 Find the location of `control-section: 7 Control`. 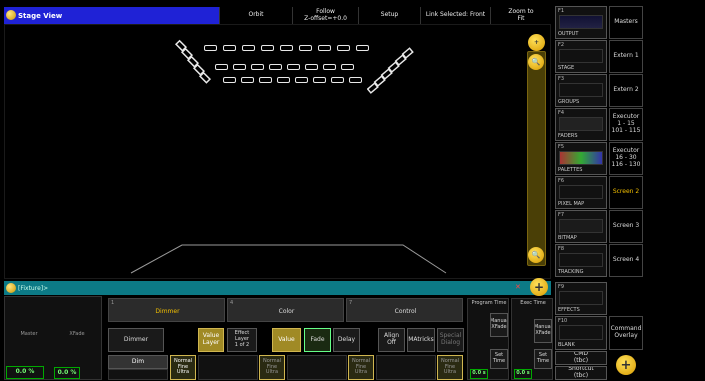

control-section: 7 Control is located at coordinates (404, 310).